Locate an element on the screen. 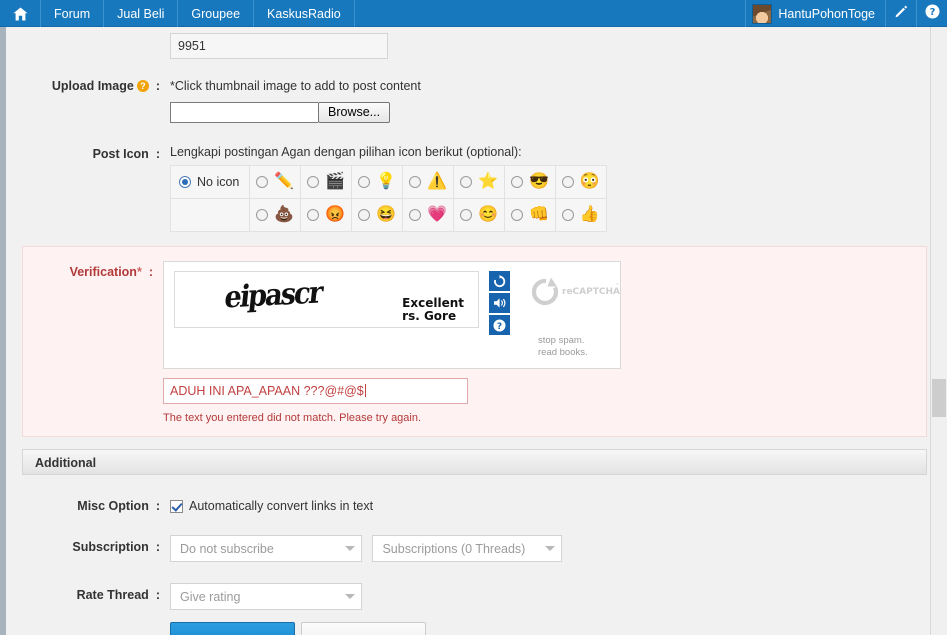 The image size is (947, 635). post-icon-option: 👍 is located at coordinates (580, 215).